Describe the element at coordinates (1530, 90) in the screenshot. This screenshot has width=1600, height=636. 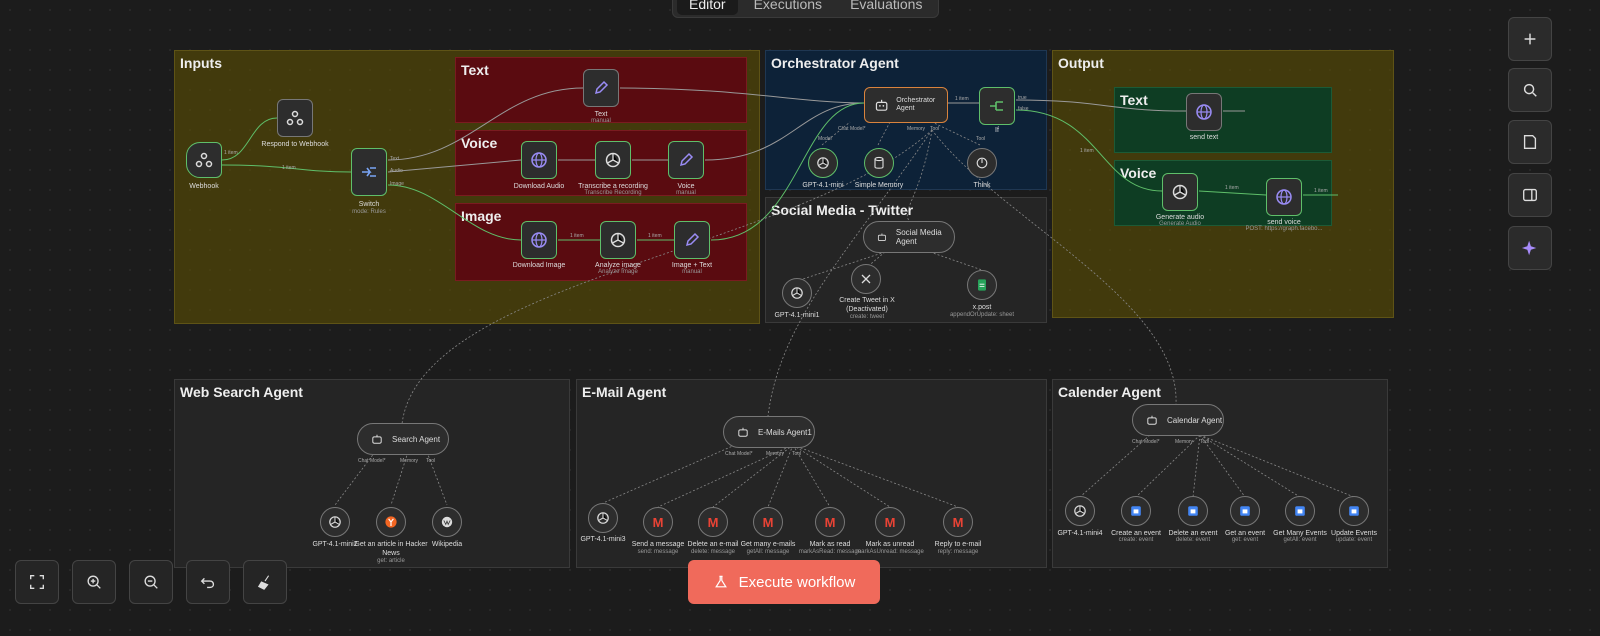
I see `search-button` at that location.